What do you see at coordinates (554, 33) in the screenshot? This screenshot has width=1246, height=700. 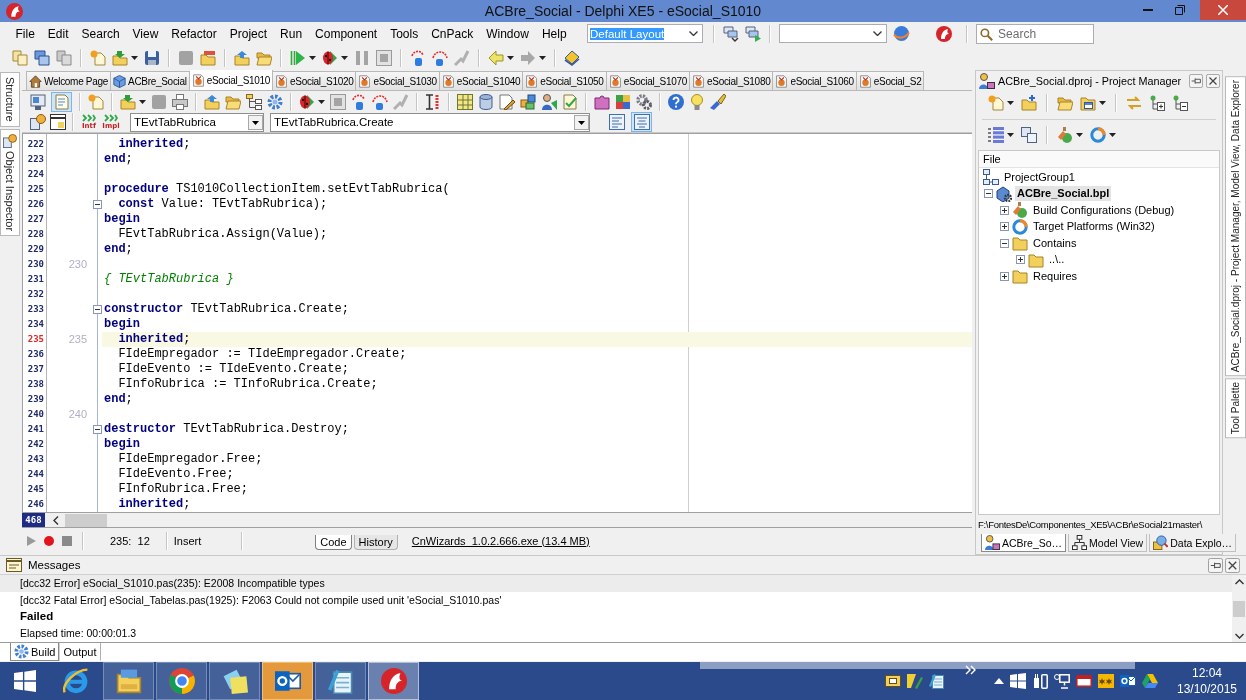 I see `menu-item: Help` at bounding box center [554, 33].